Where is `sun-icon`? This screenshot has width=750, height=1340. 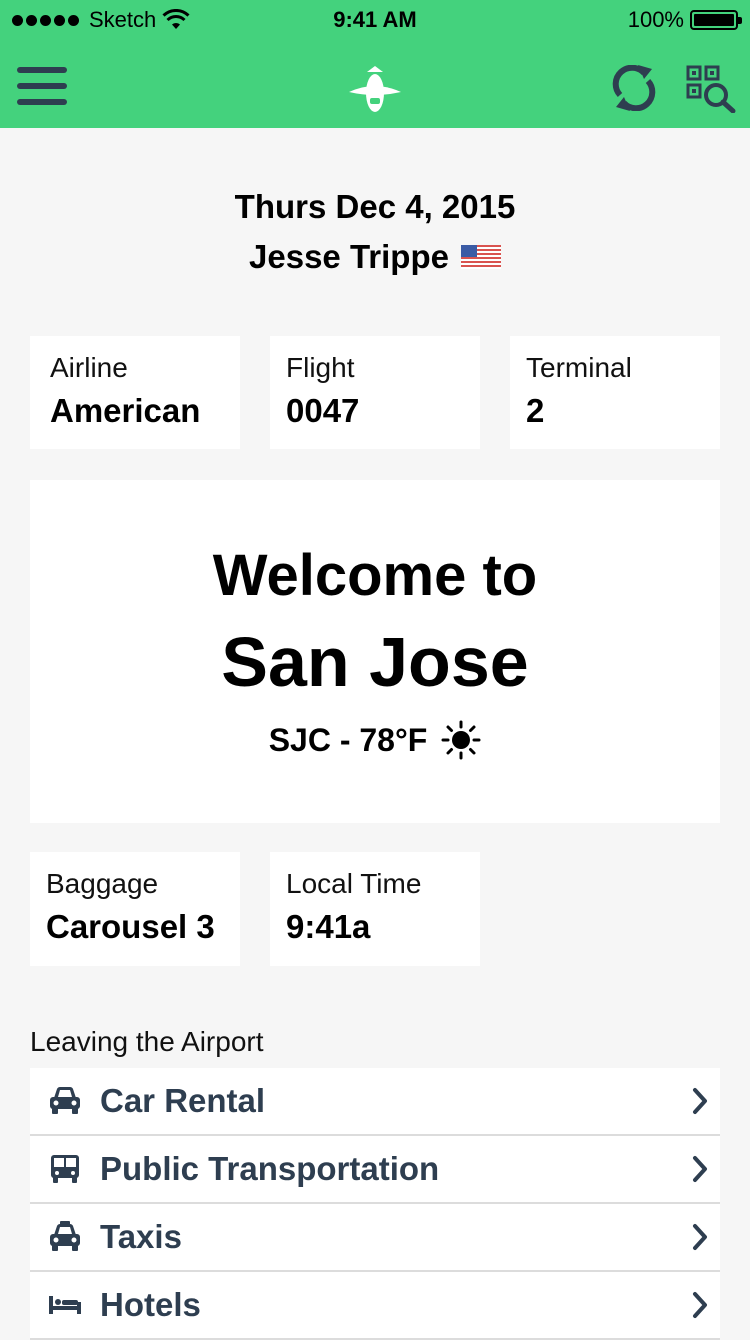 sun-icon is located at coordinates (461, 740).